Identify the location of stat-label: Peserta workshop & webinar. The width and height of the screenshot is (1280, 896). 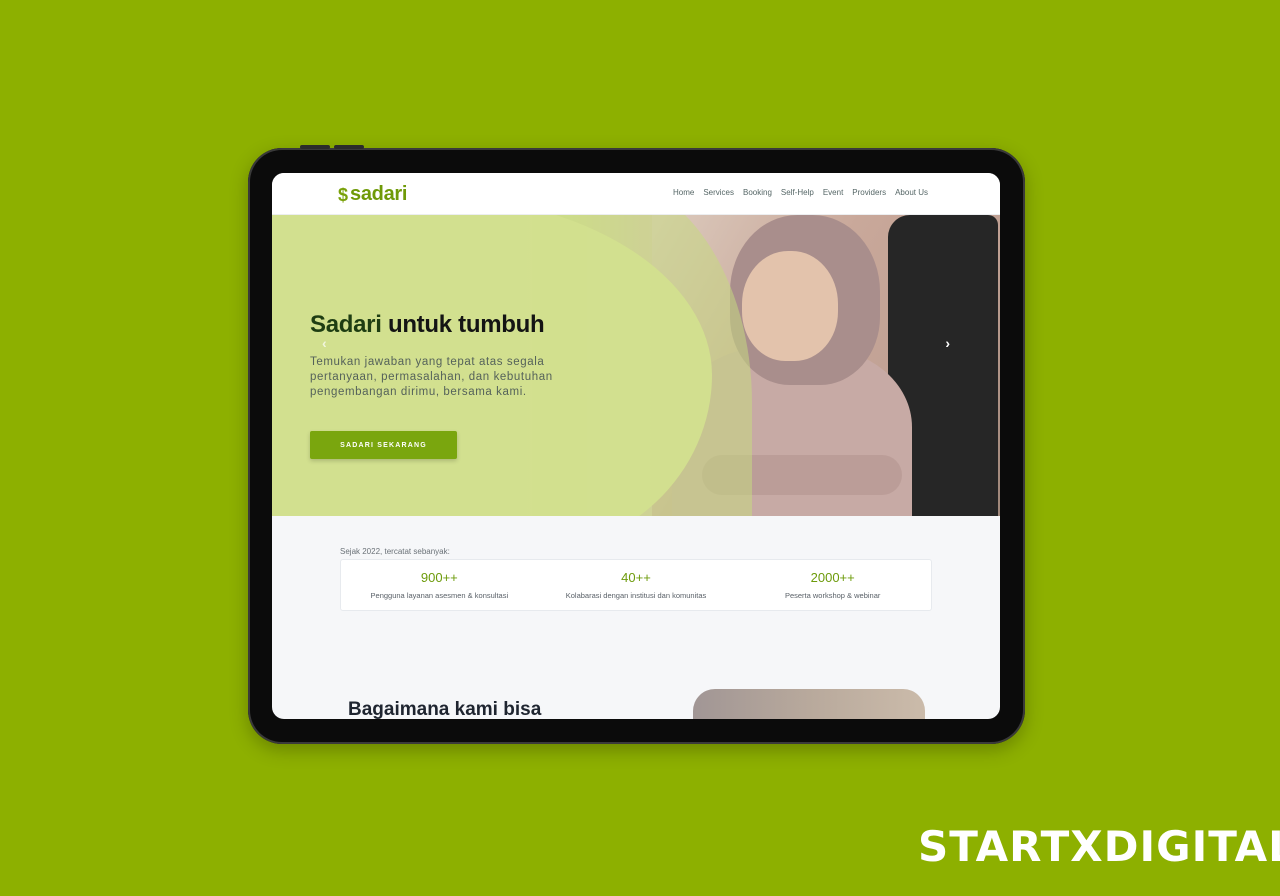
(832, 595).